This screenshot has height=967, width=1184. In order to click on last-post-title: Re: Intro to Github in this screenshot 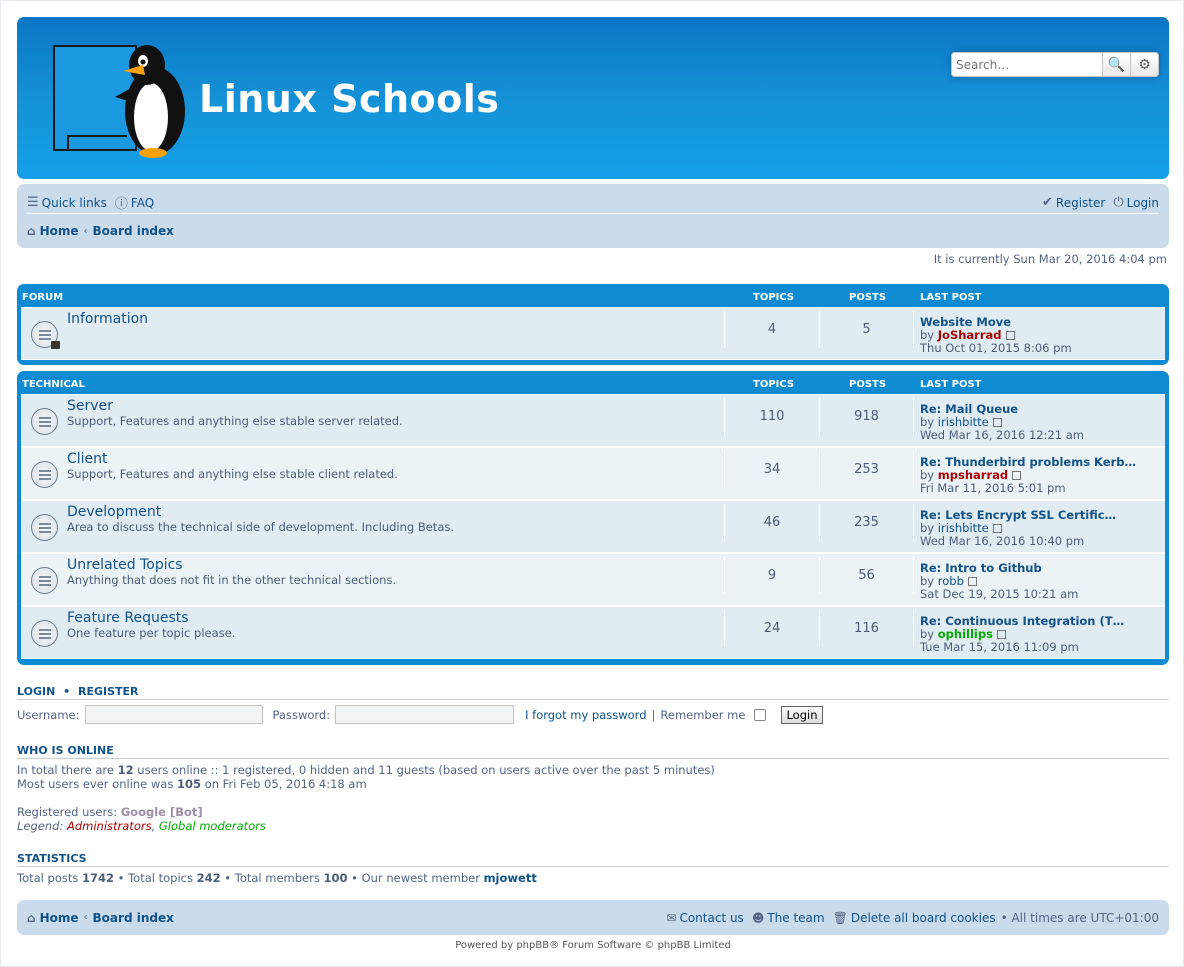, I will do `click(981, 568)`.